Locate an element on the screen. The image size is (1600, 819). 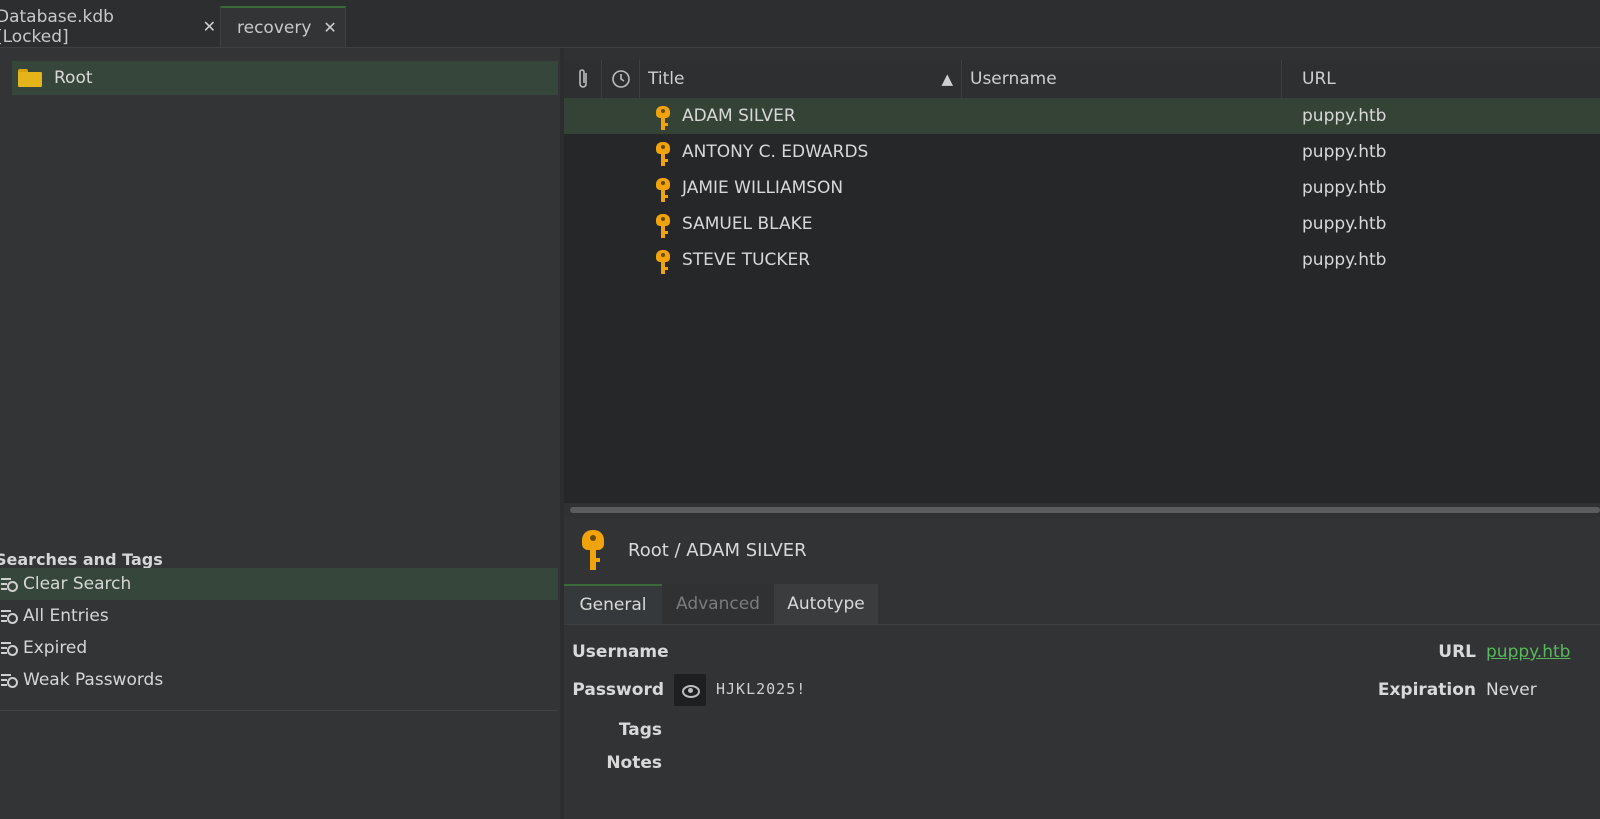
scrollbar-handle is located at coordinates (1085, 510).